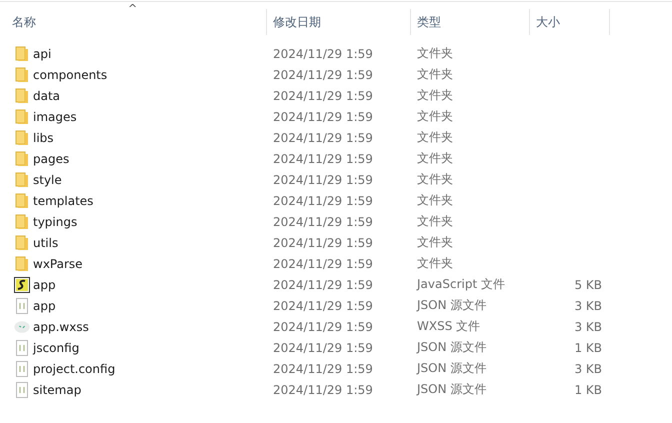  I want to click on file-name: images, so click(55, 117).